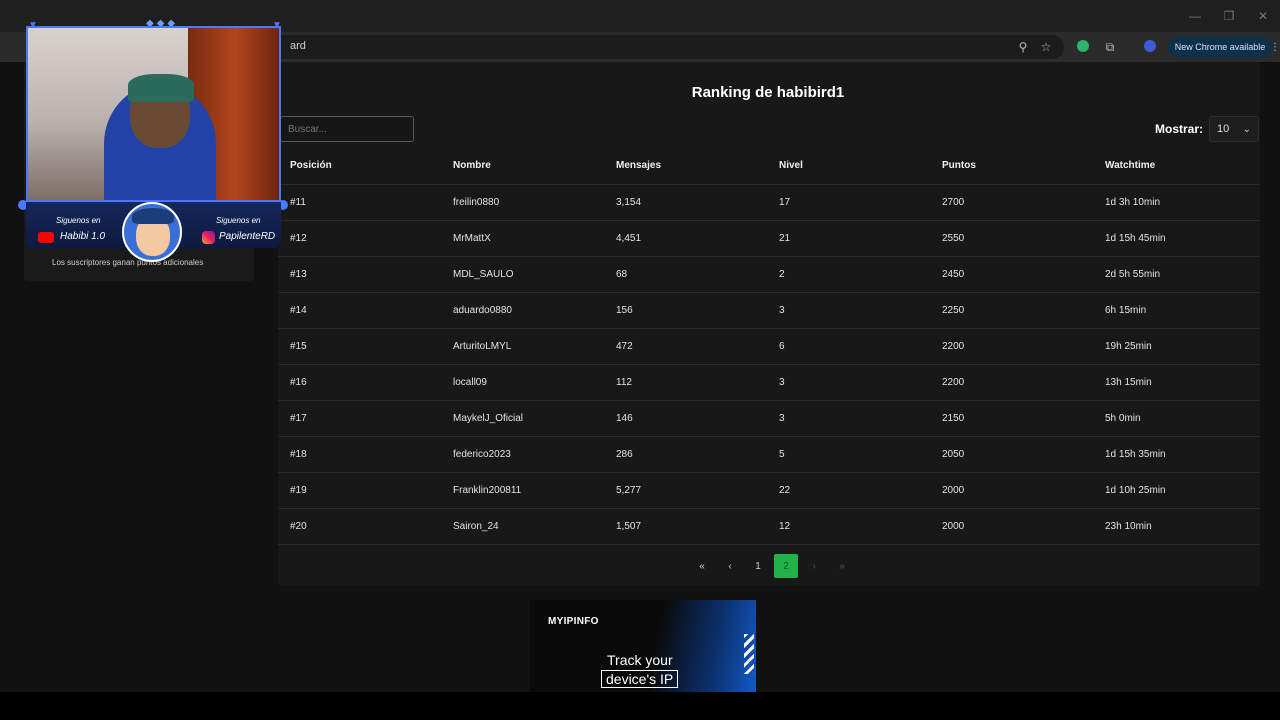 This screenshot has width=1280, height=720. I want to click on cell-watchtime: 1d 10h 25min, so click(1176, 490).